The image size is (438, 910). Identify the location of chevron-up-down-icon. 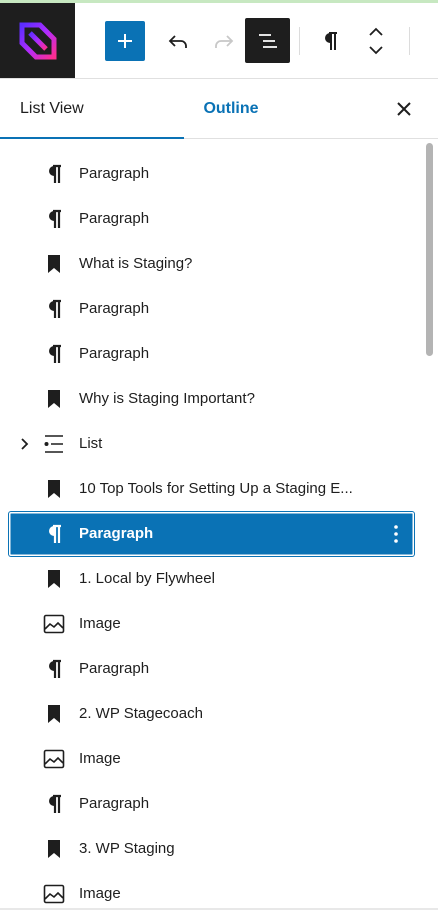
(376, 41).